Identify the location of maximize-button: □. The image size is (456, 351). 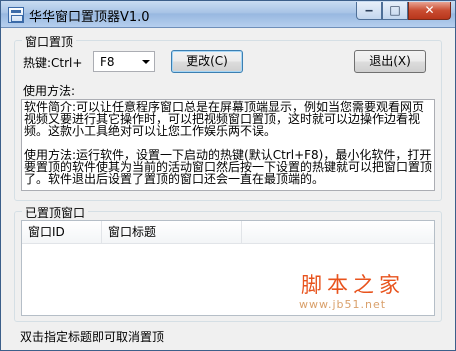
(395, 11).